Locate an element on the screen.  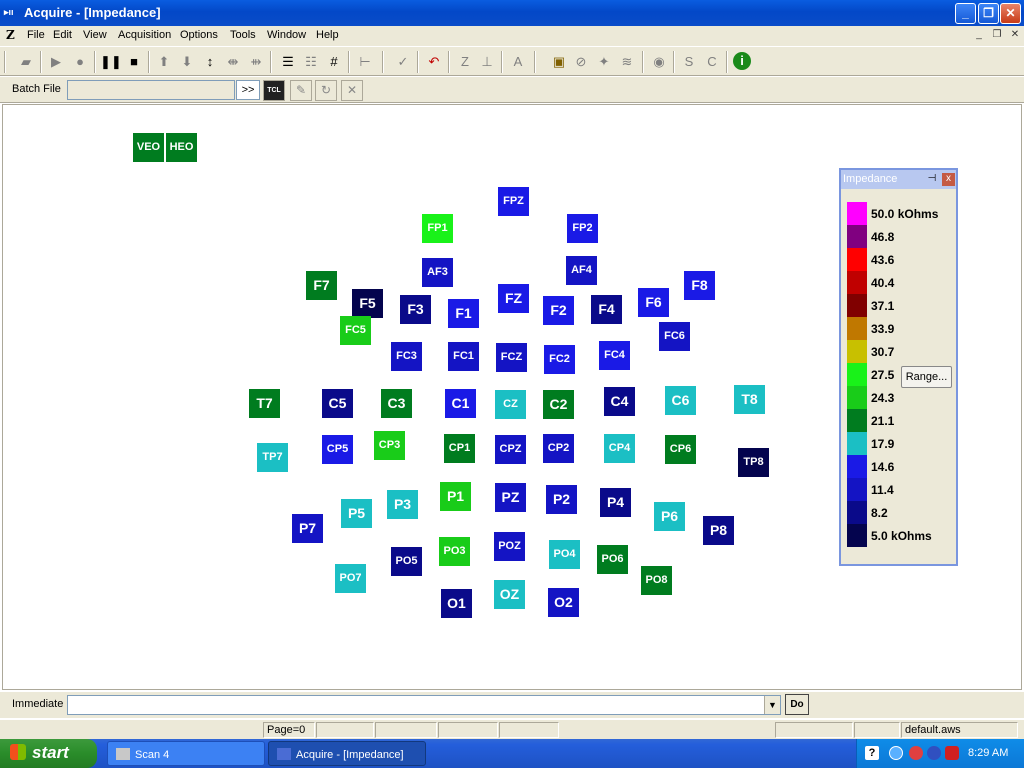
electrode-cp5: CP5 is located at coordinates (337, 449).